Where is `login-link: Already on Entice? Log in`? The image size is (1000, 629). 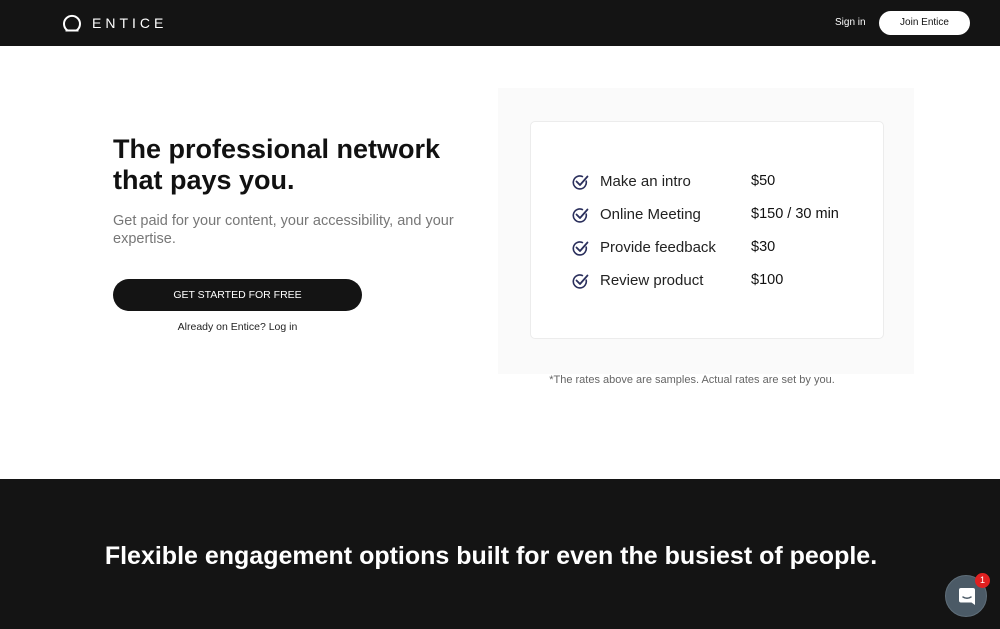
login-link: Already on Entice? Log in is located at coordinates (237, 327).